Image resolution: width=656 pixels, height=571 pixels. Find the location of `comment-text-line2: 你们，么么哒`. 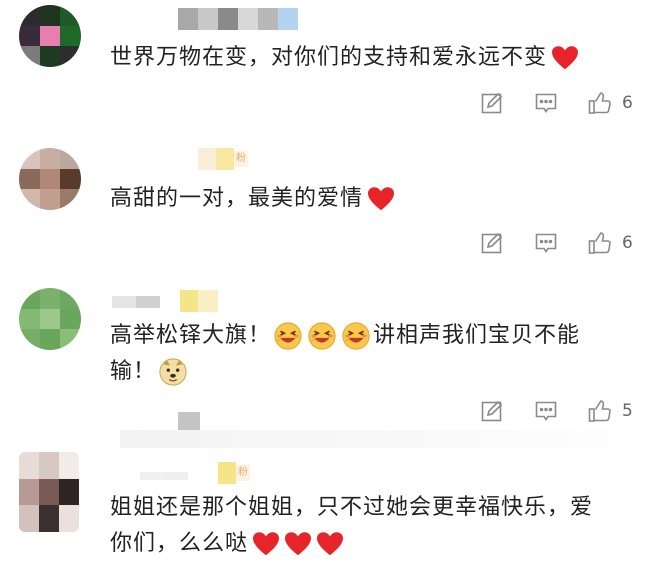

comment-text-line2: 你们，么么哒 is located at coordinates (179, 543).